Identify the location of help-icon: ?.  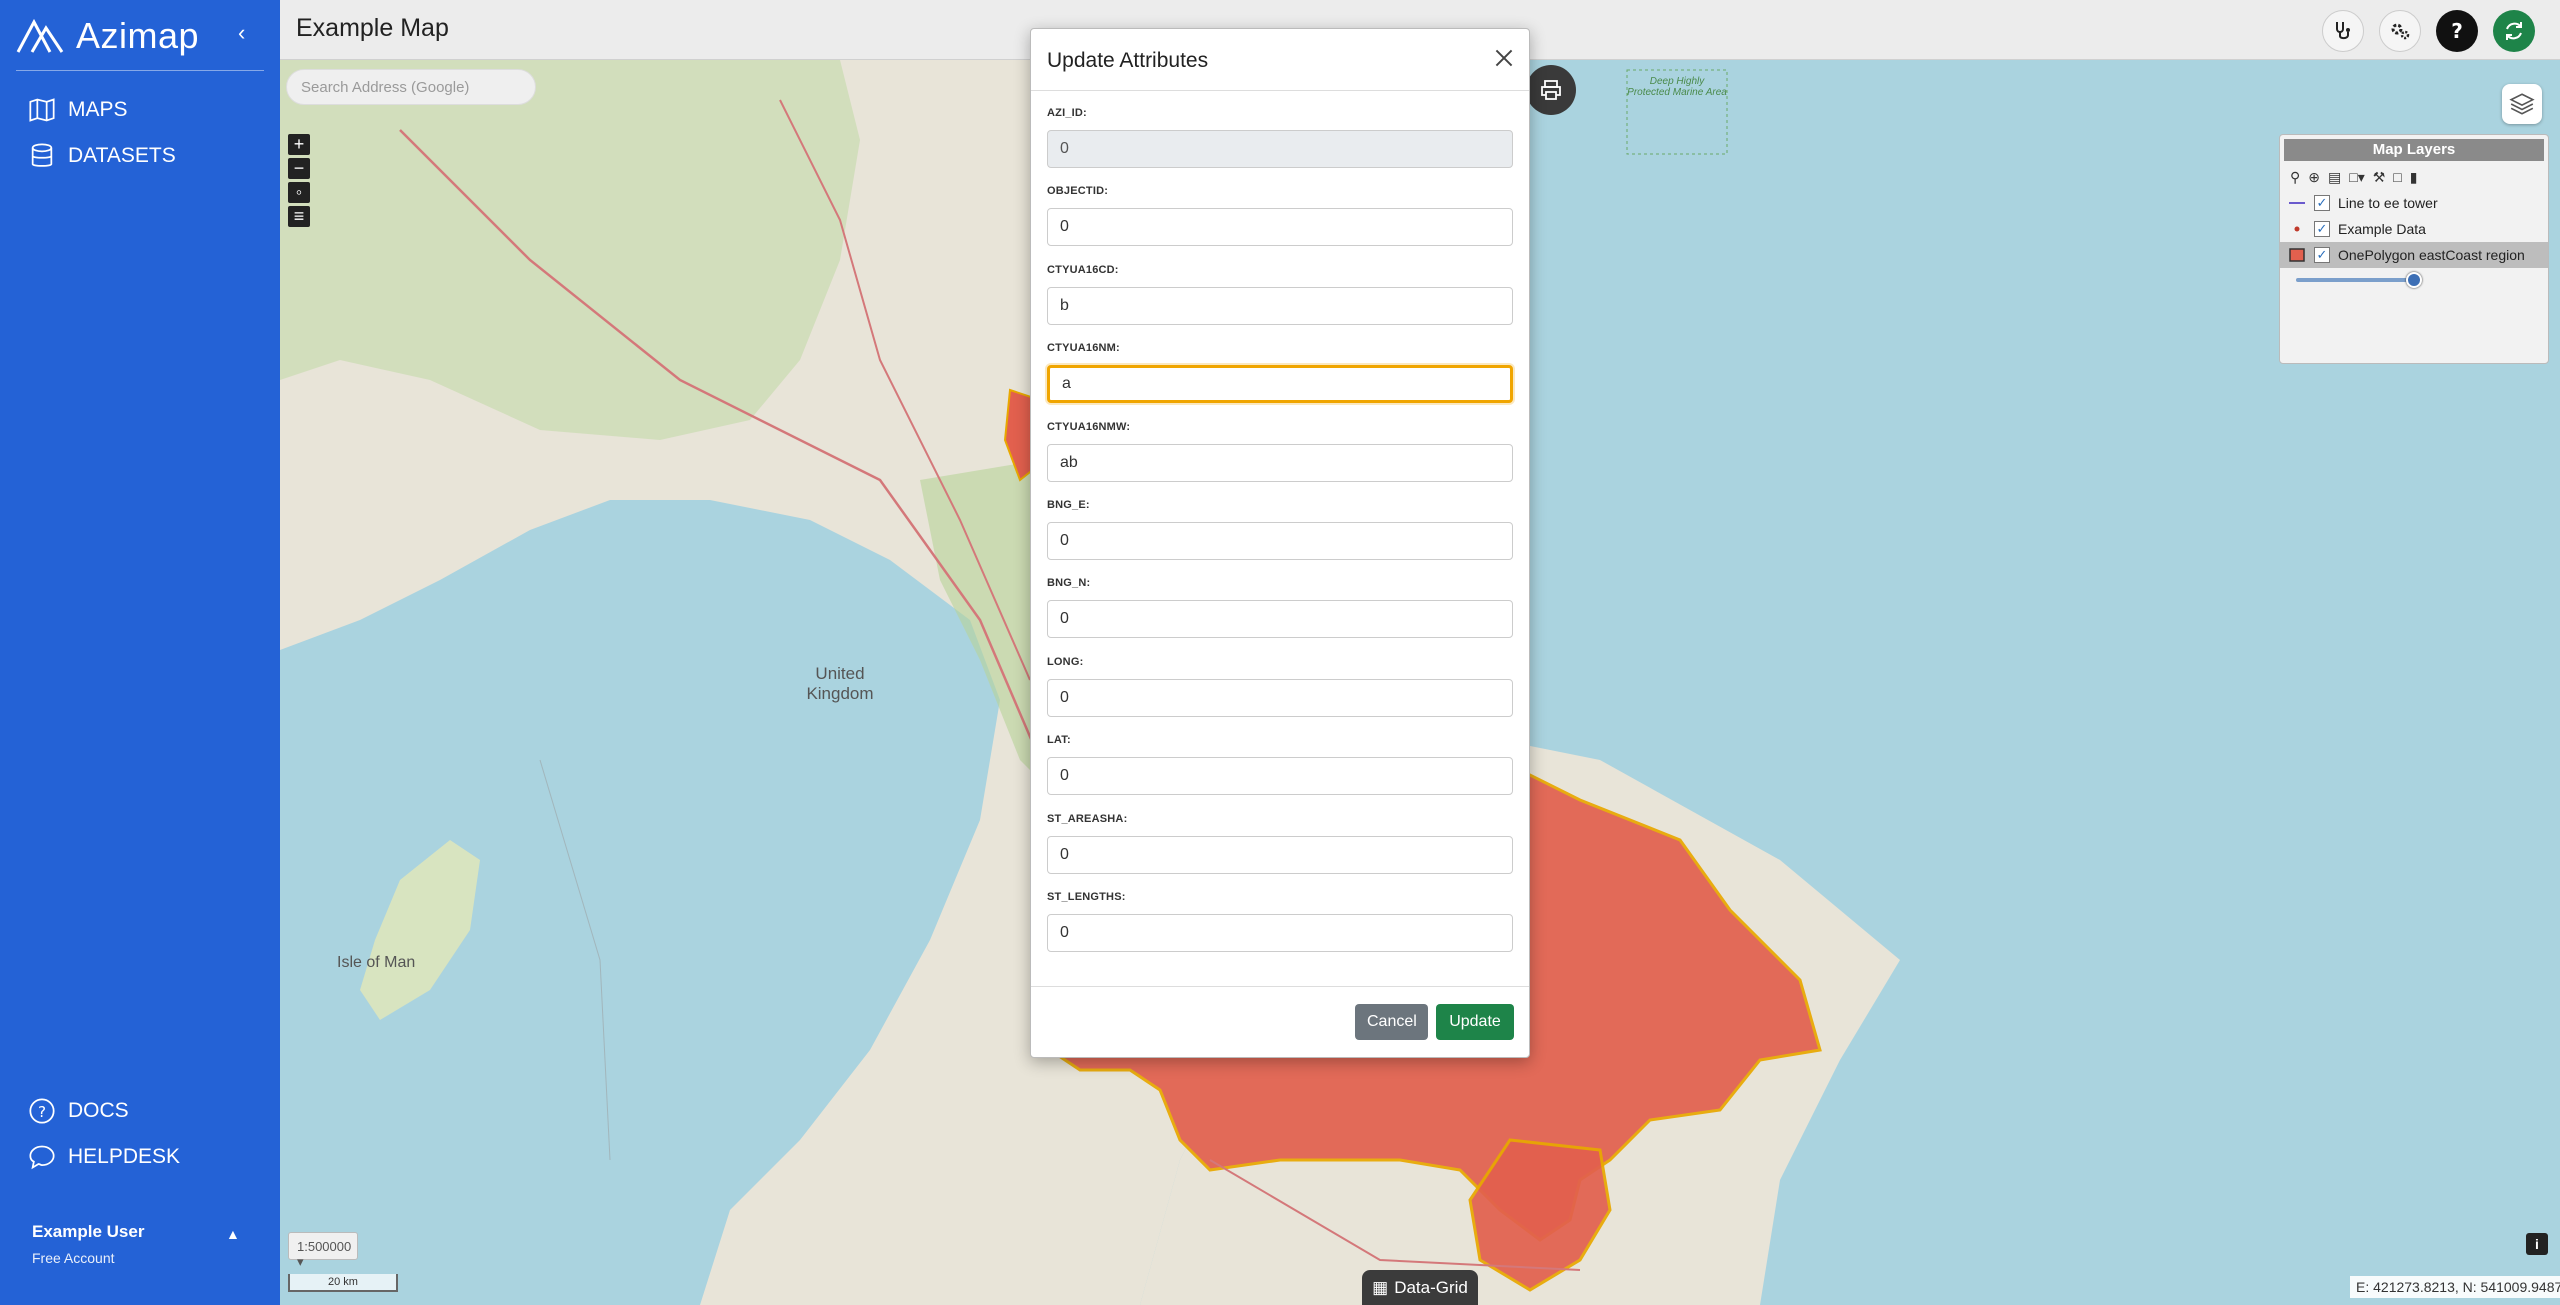
(2457, 31).